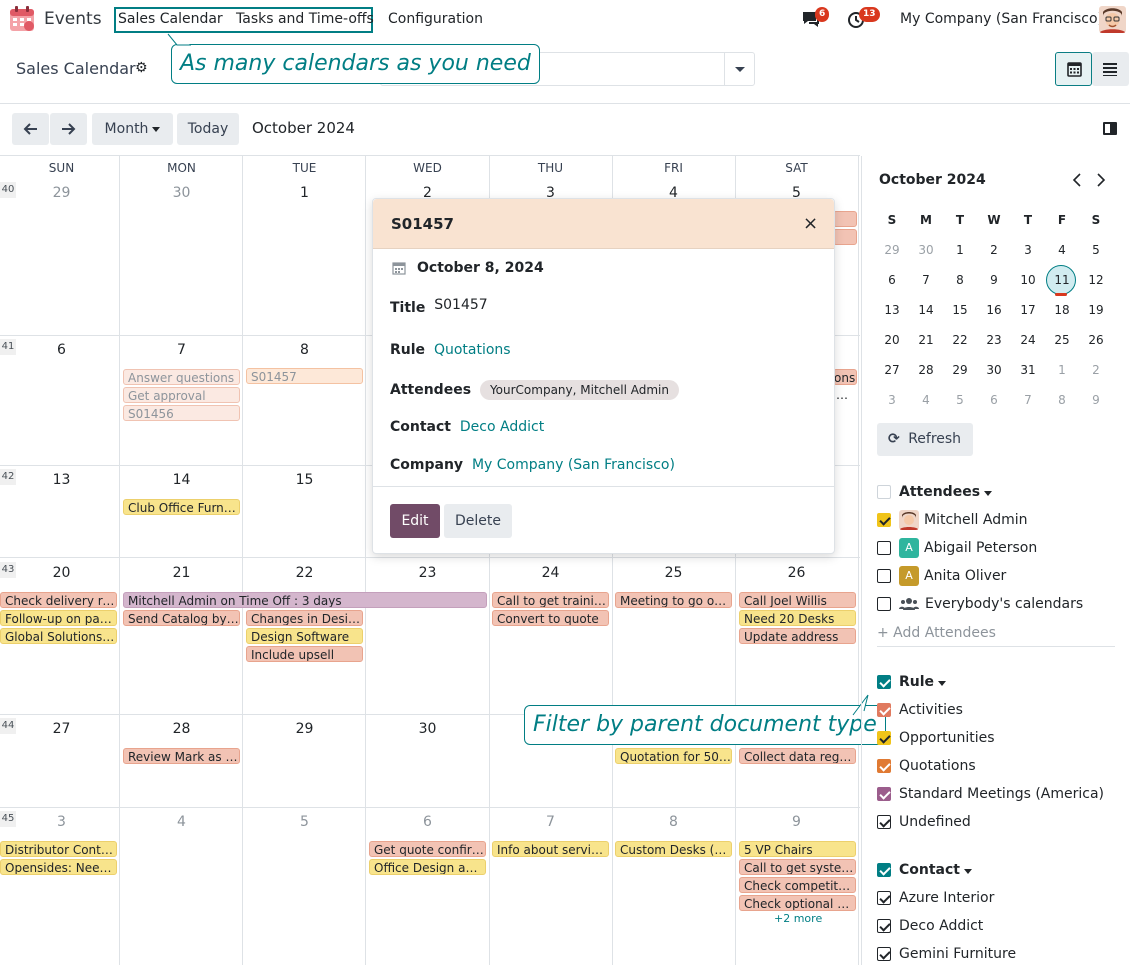 This screenshot has width=1130, height=965. I want to click on rule-filter-item: Standard Meetings (America), so click(990, 794).